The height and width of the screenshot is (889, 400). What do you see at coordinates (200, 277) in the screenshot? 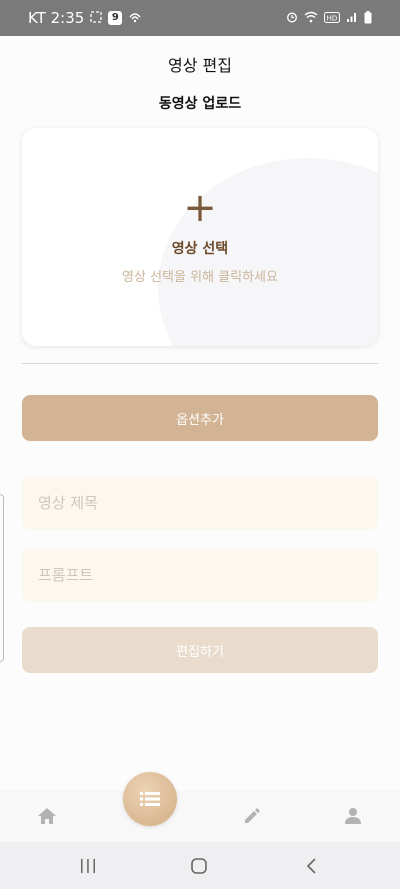
I see `select-video-hint: 영상 선택을 위해 클릭하세요` at bounding box center [200, 277].